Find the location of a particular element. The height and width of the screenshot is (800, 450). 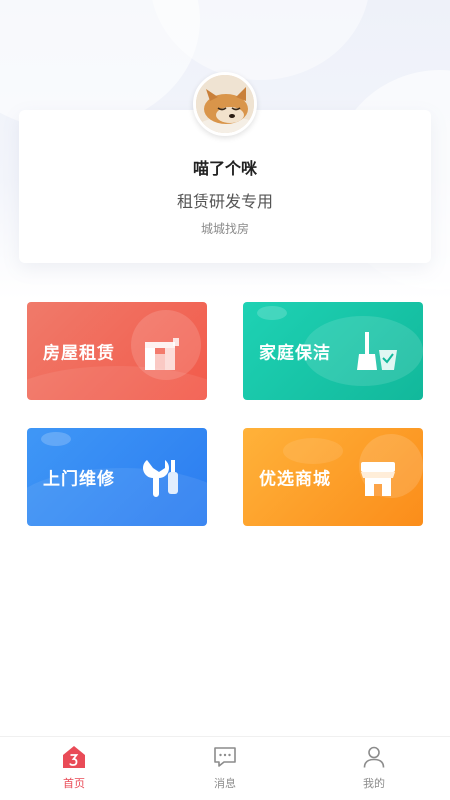

house-icon is located at coordinates (162, 354).